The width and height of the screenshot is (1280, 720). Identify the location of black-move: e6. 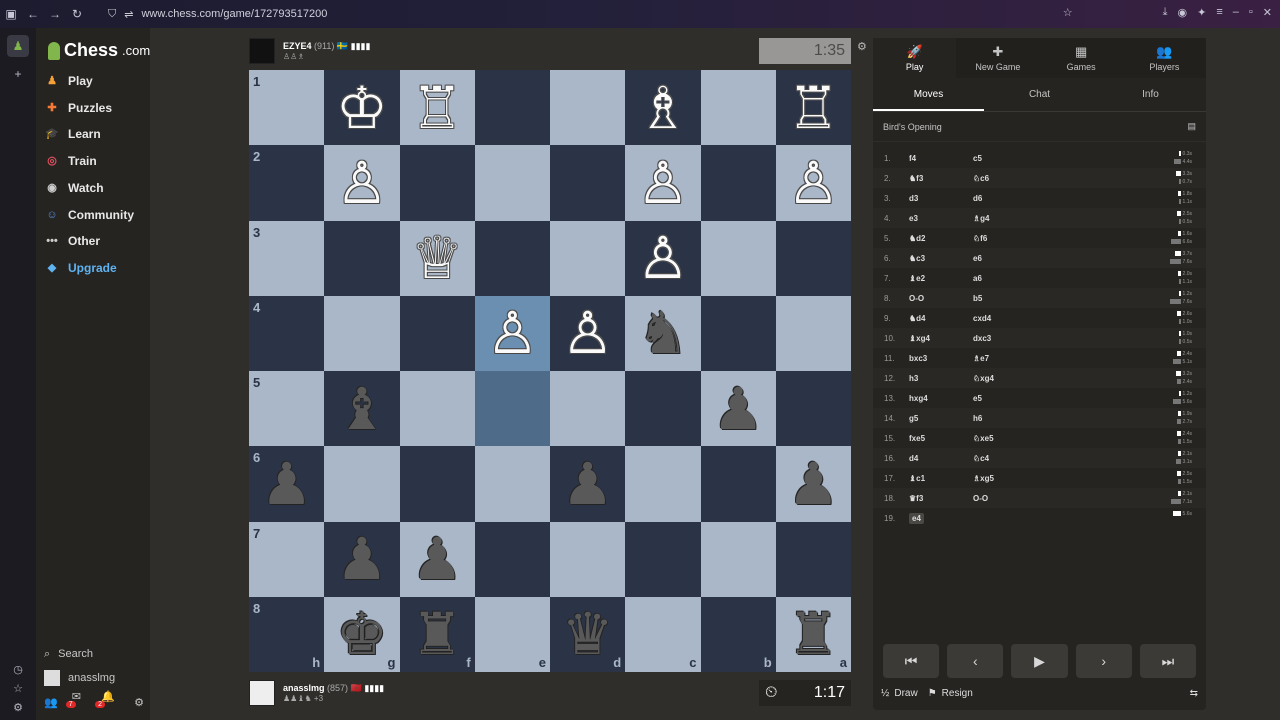
(1033, 258).